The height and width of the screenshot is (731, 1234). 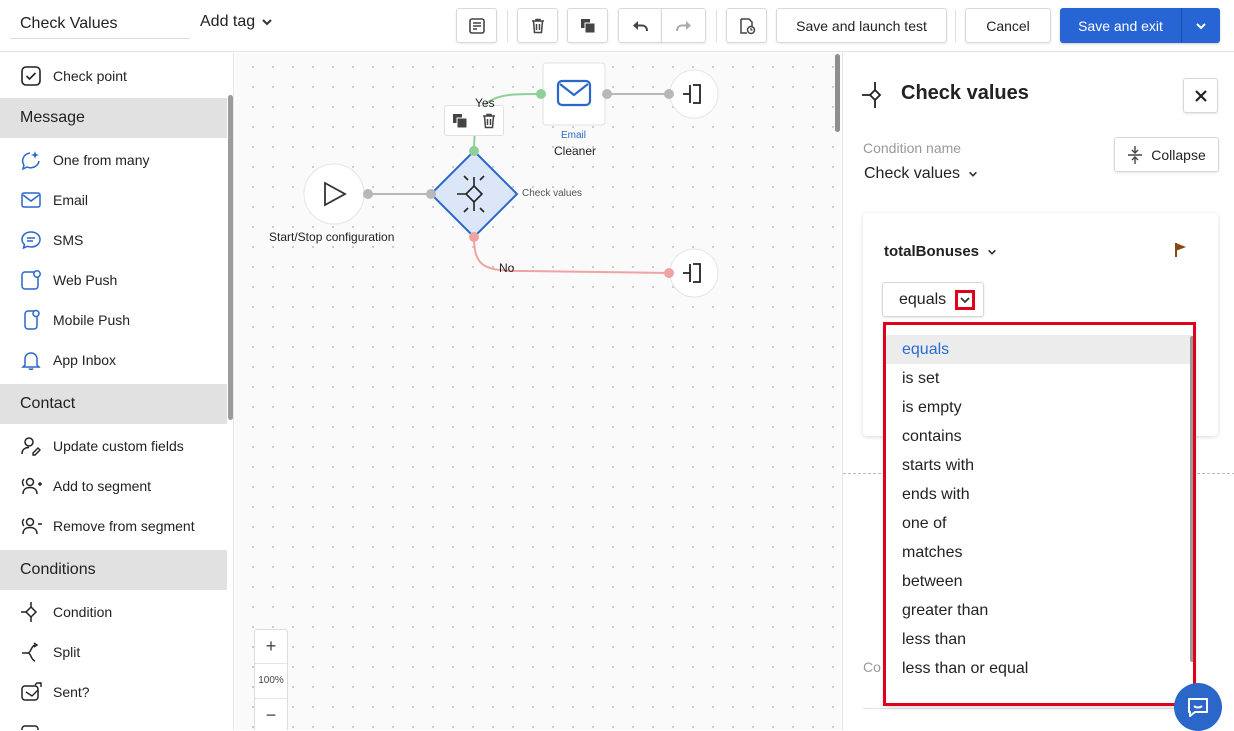 What do you see at coordinates (1192, 499) in the screenshot?
I see `dropdown-scrollbar` at bounding box center [1192, 499].